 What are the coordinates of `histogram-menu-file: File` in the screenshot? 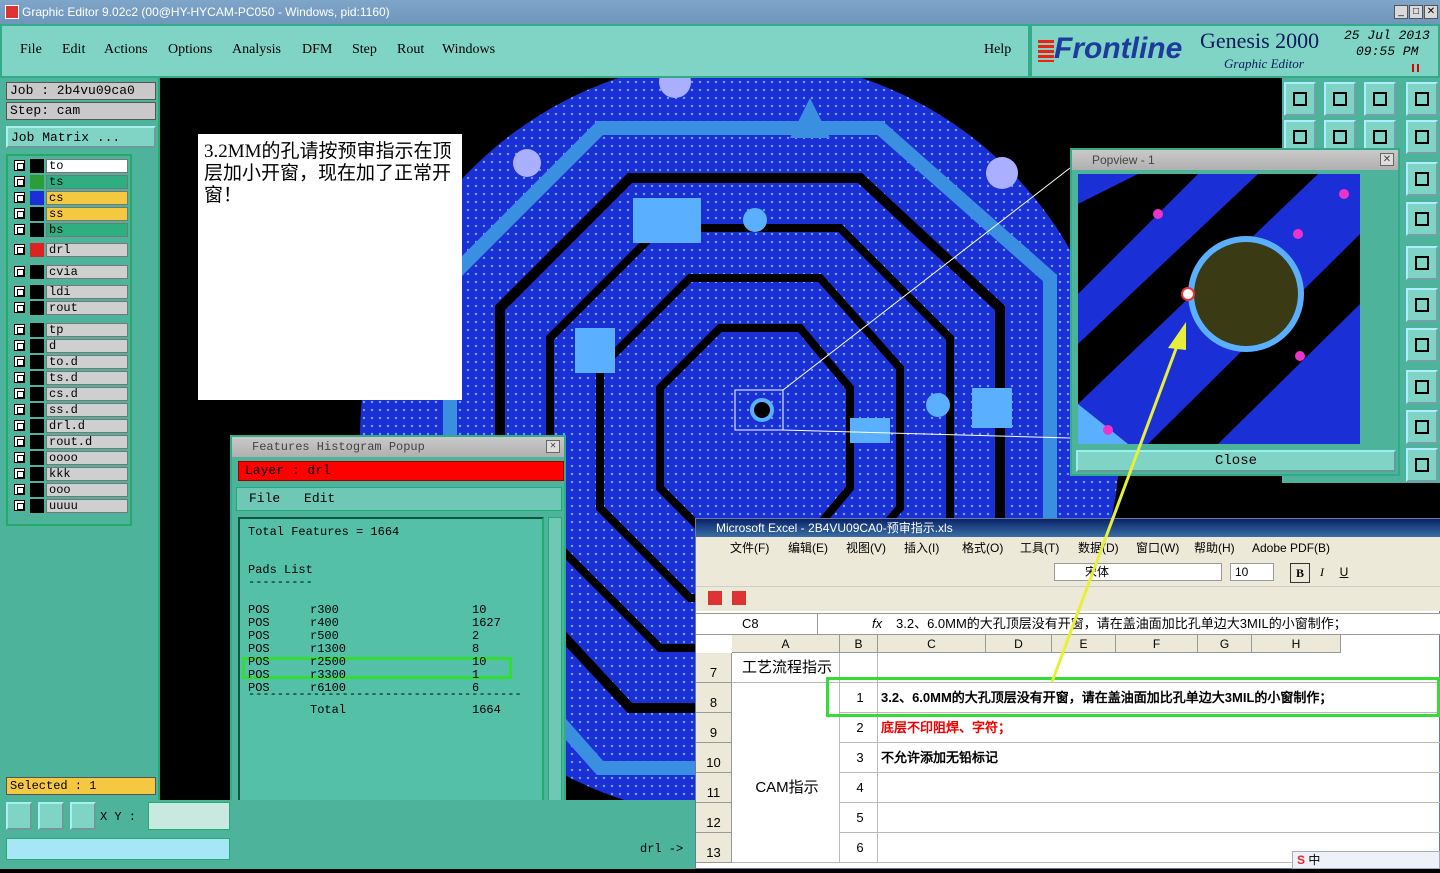 It's located at (264, 498).